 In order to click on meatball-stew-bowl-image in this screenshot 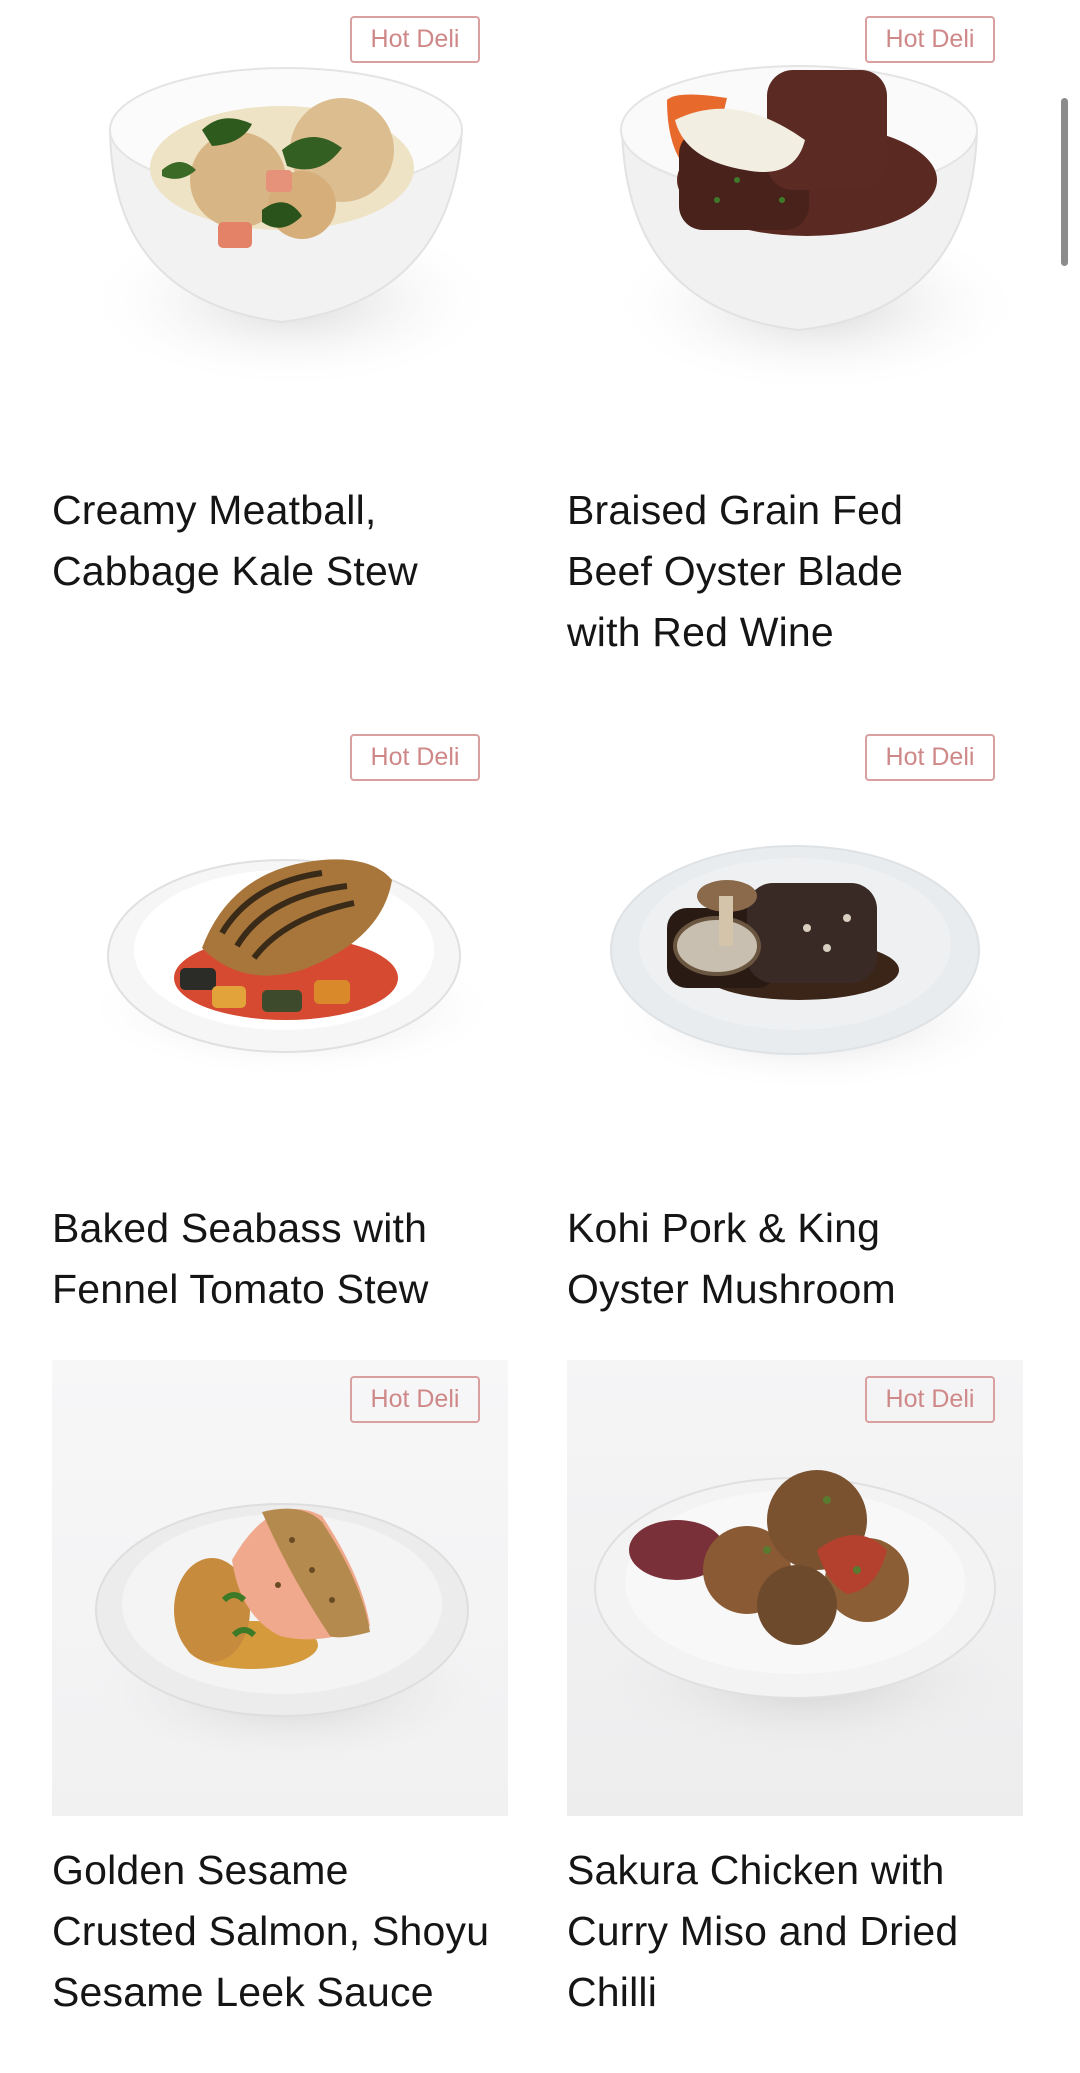, I will do `click(292, 228)`.